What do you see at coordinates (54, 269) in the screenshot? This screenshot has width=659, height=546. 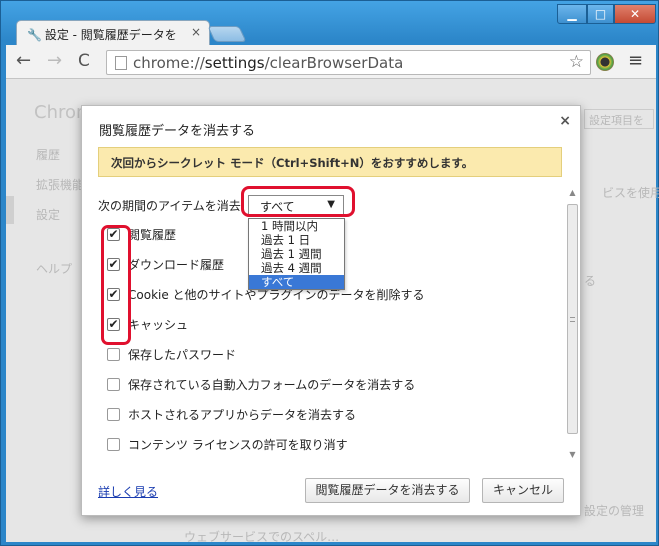 I see `sidebar-item-help: ヘルプ` at bounding box center [54, 269].